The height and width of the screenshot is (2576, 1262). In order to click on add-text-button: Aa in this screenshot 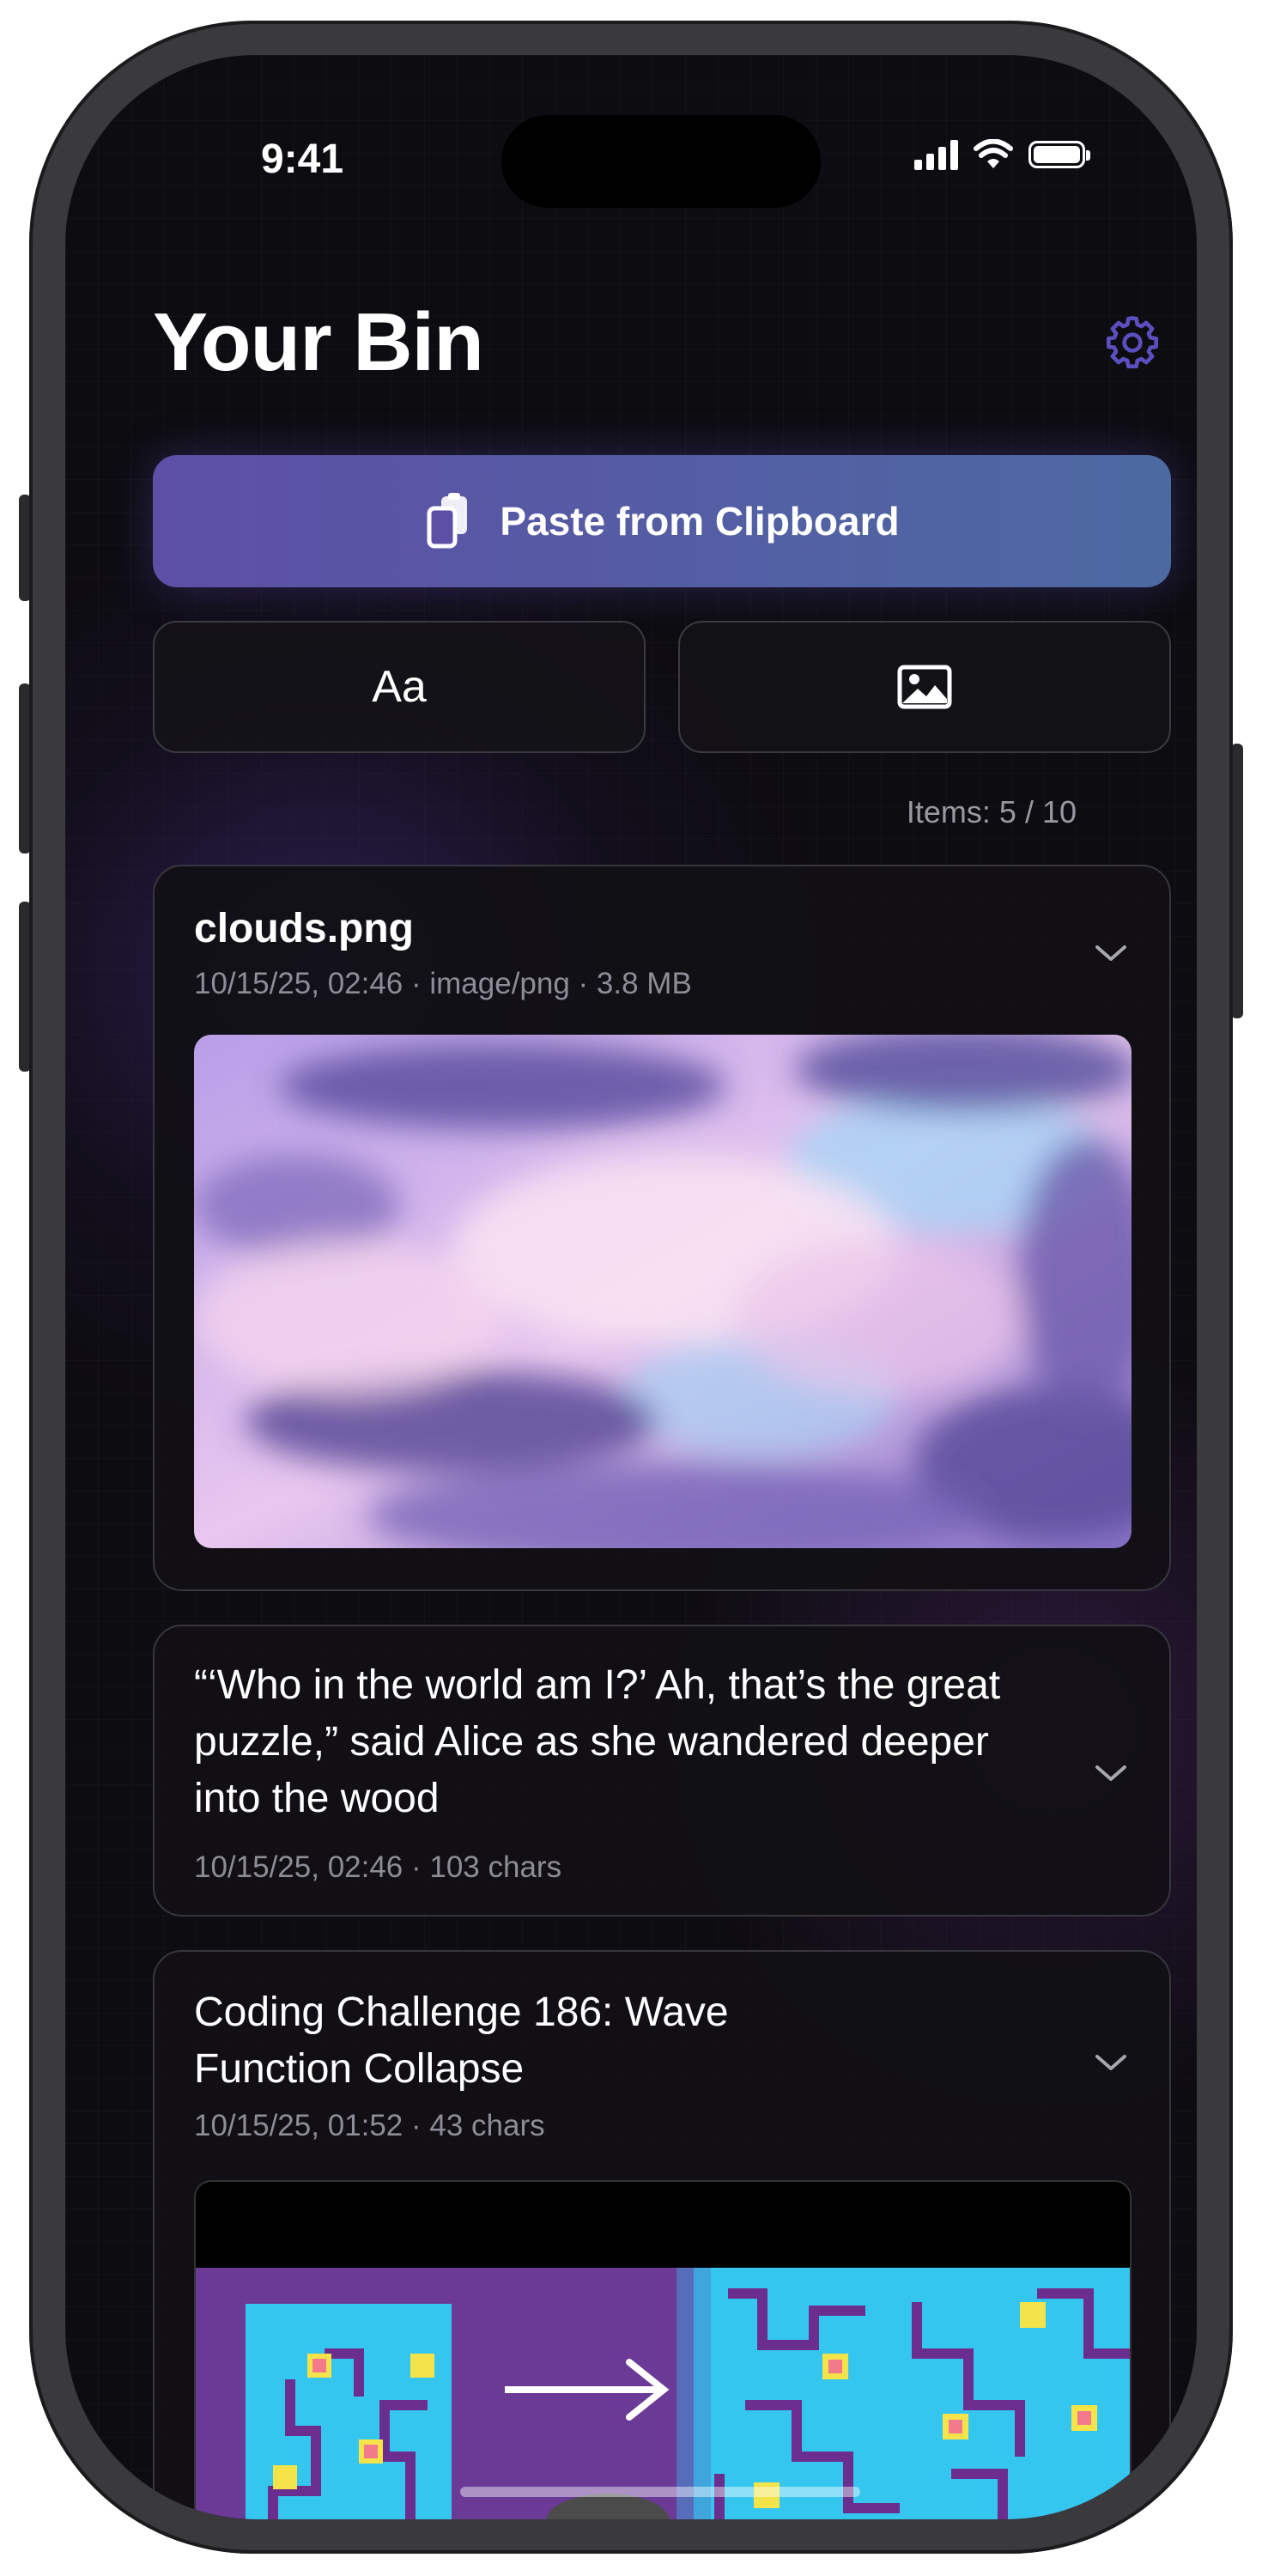, I will do `click(399, 687)`.